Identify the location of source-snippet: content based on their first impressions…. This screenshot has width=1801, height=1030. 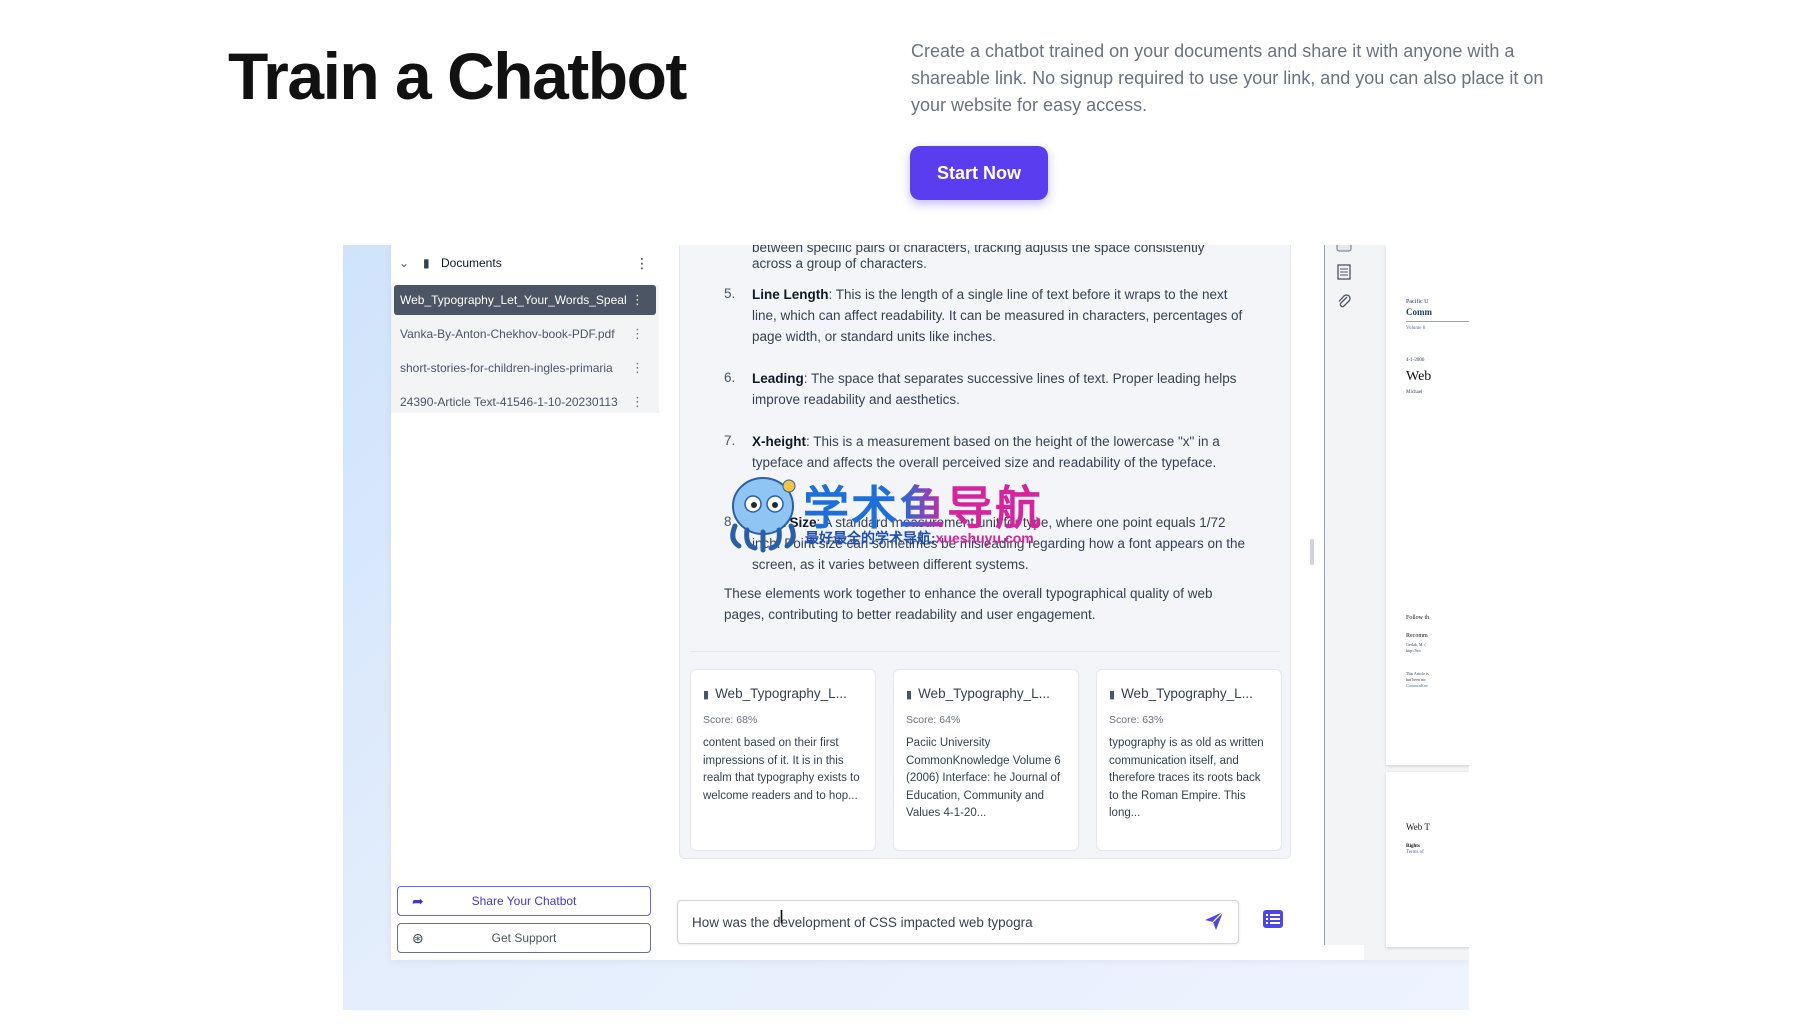
(781, 769).